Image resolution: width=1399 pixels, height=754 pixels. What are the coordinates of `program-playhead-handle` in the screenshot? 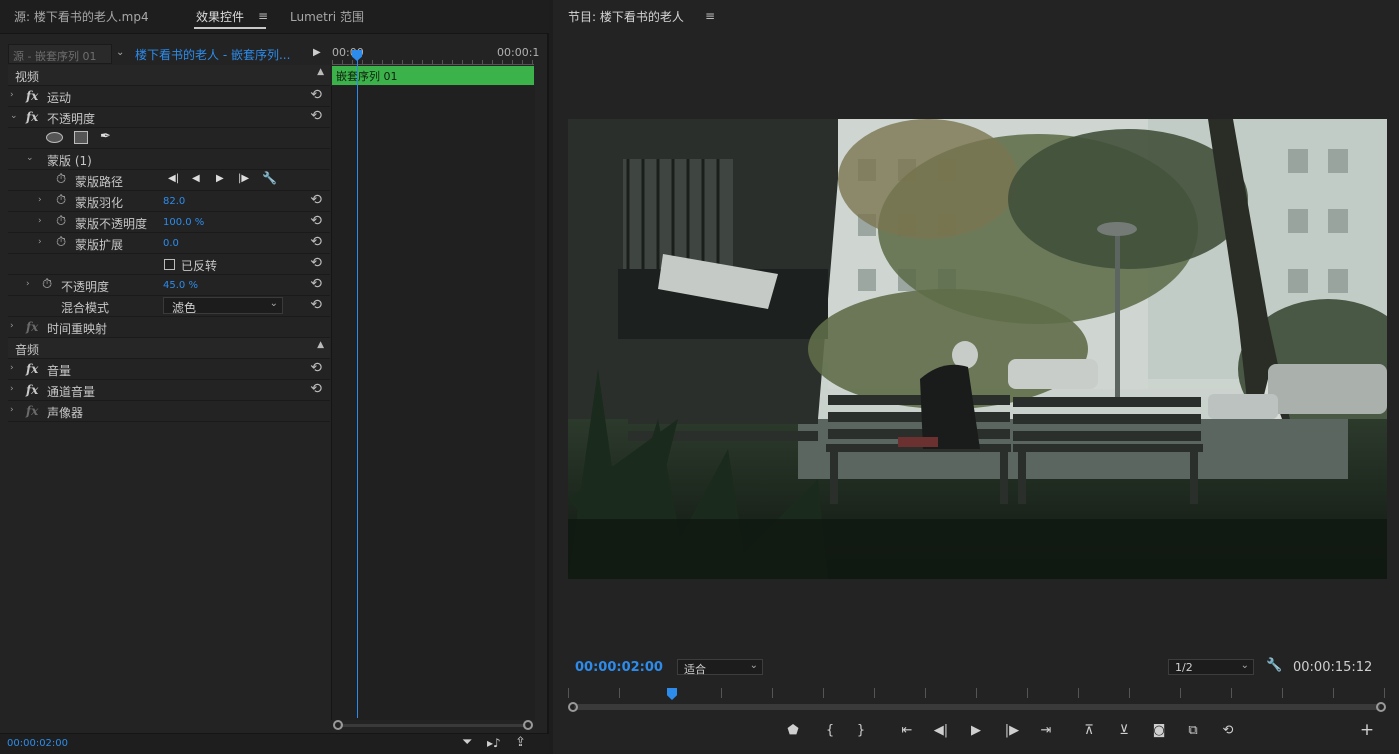 It's located at (672, 694).